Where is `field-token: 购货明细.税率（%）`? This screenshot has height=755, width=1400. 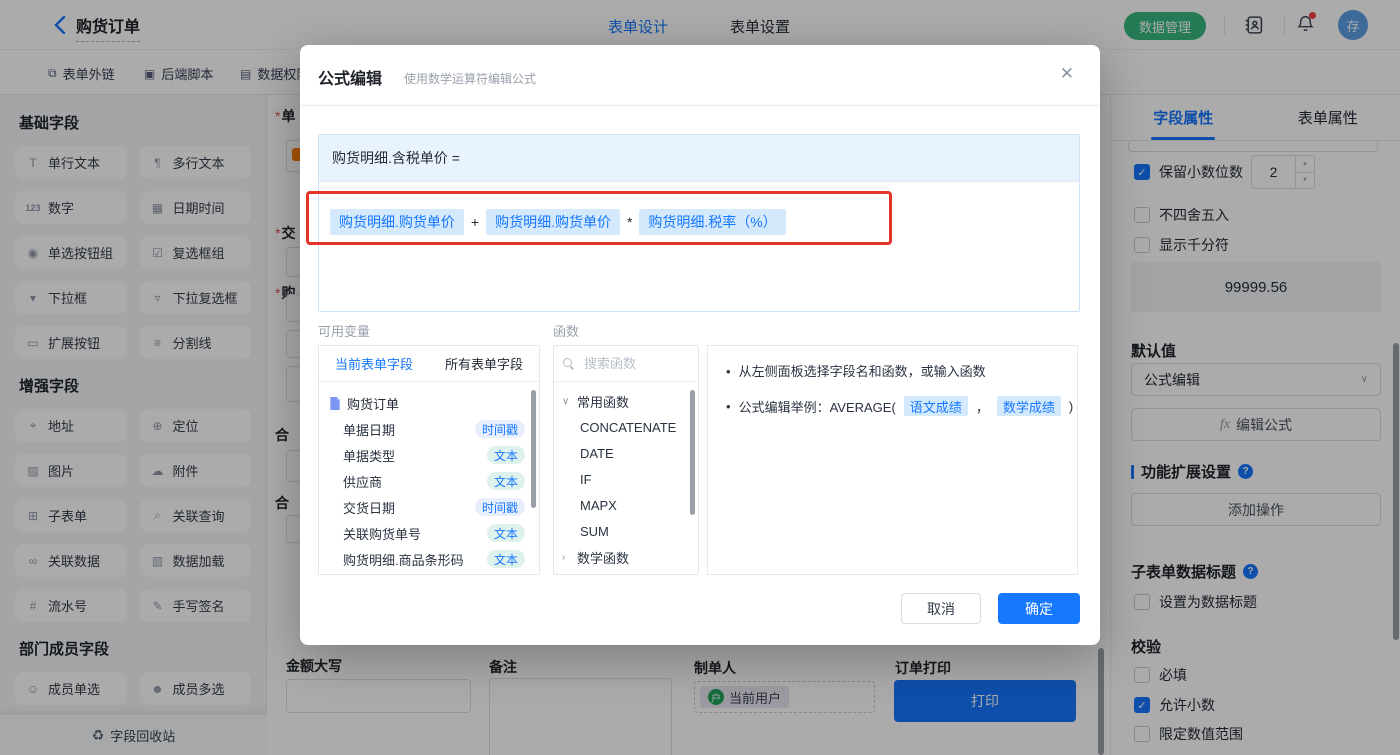 field-token: 购货明细.税率（%） is located at coordinates (712, 222).